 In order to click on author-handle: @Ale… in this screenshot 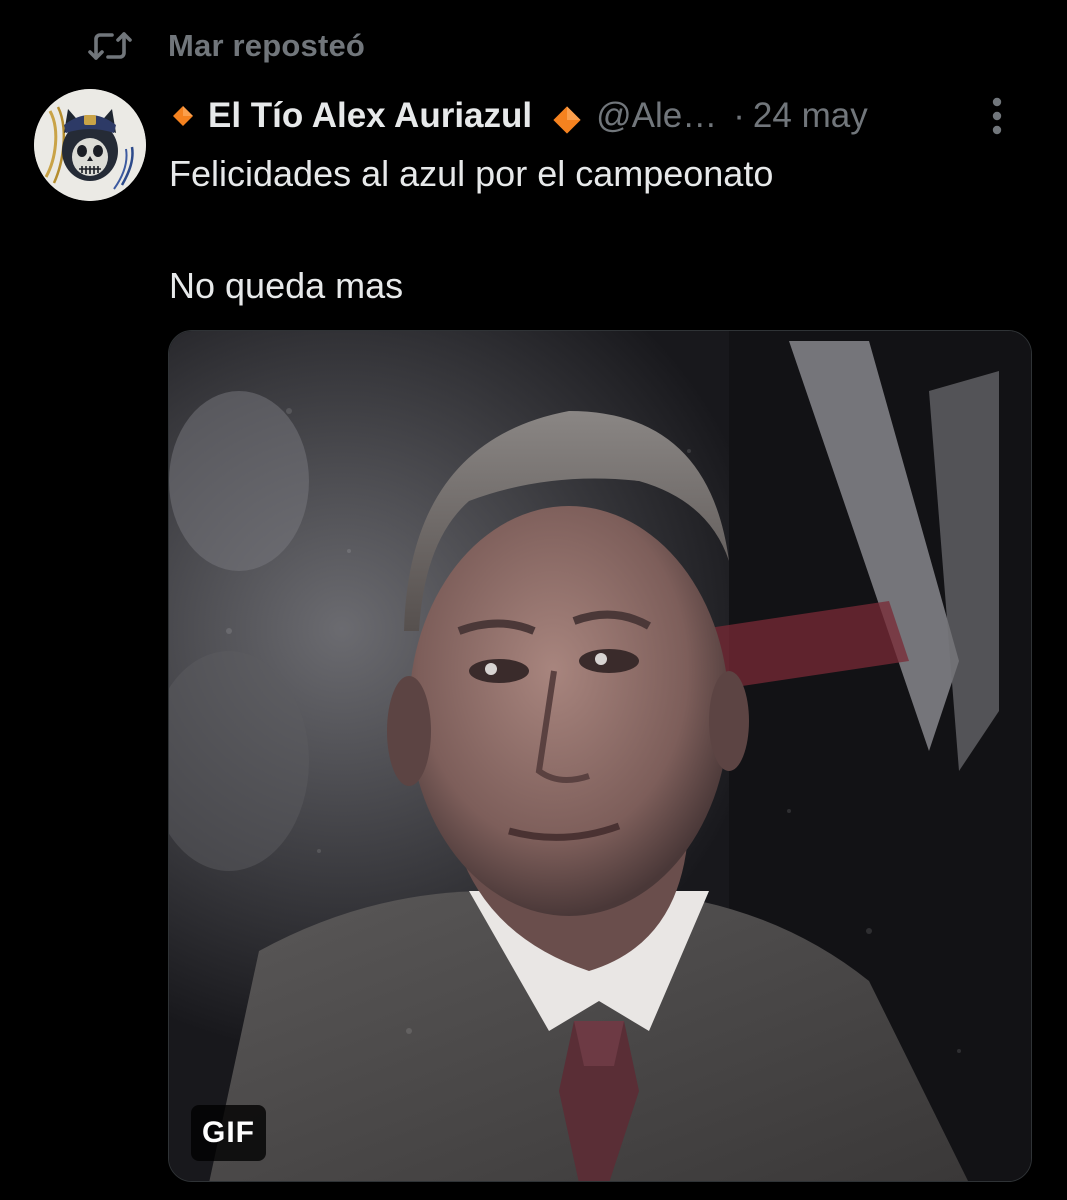, I will do `click(656, 116)`.